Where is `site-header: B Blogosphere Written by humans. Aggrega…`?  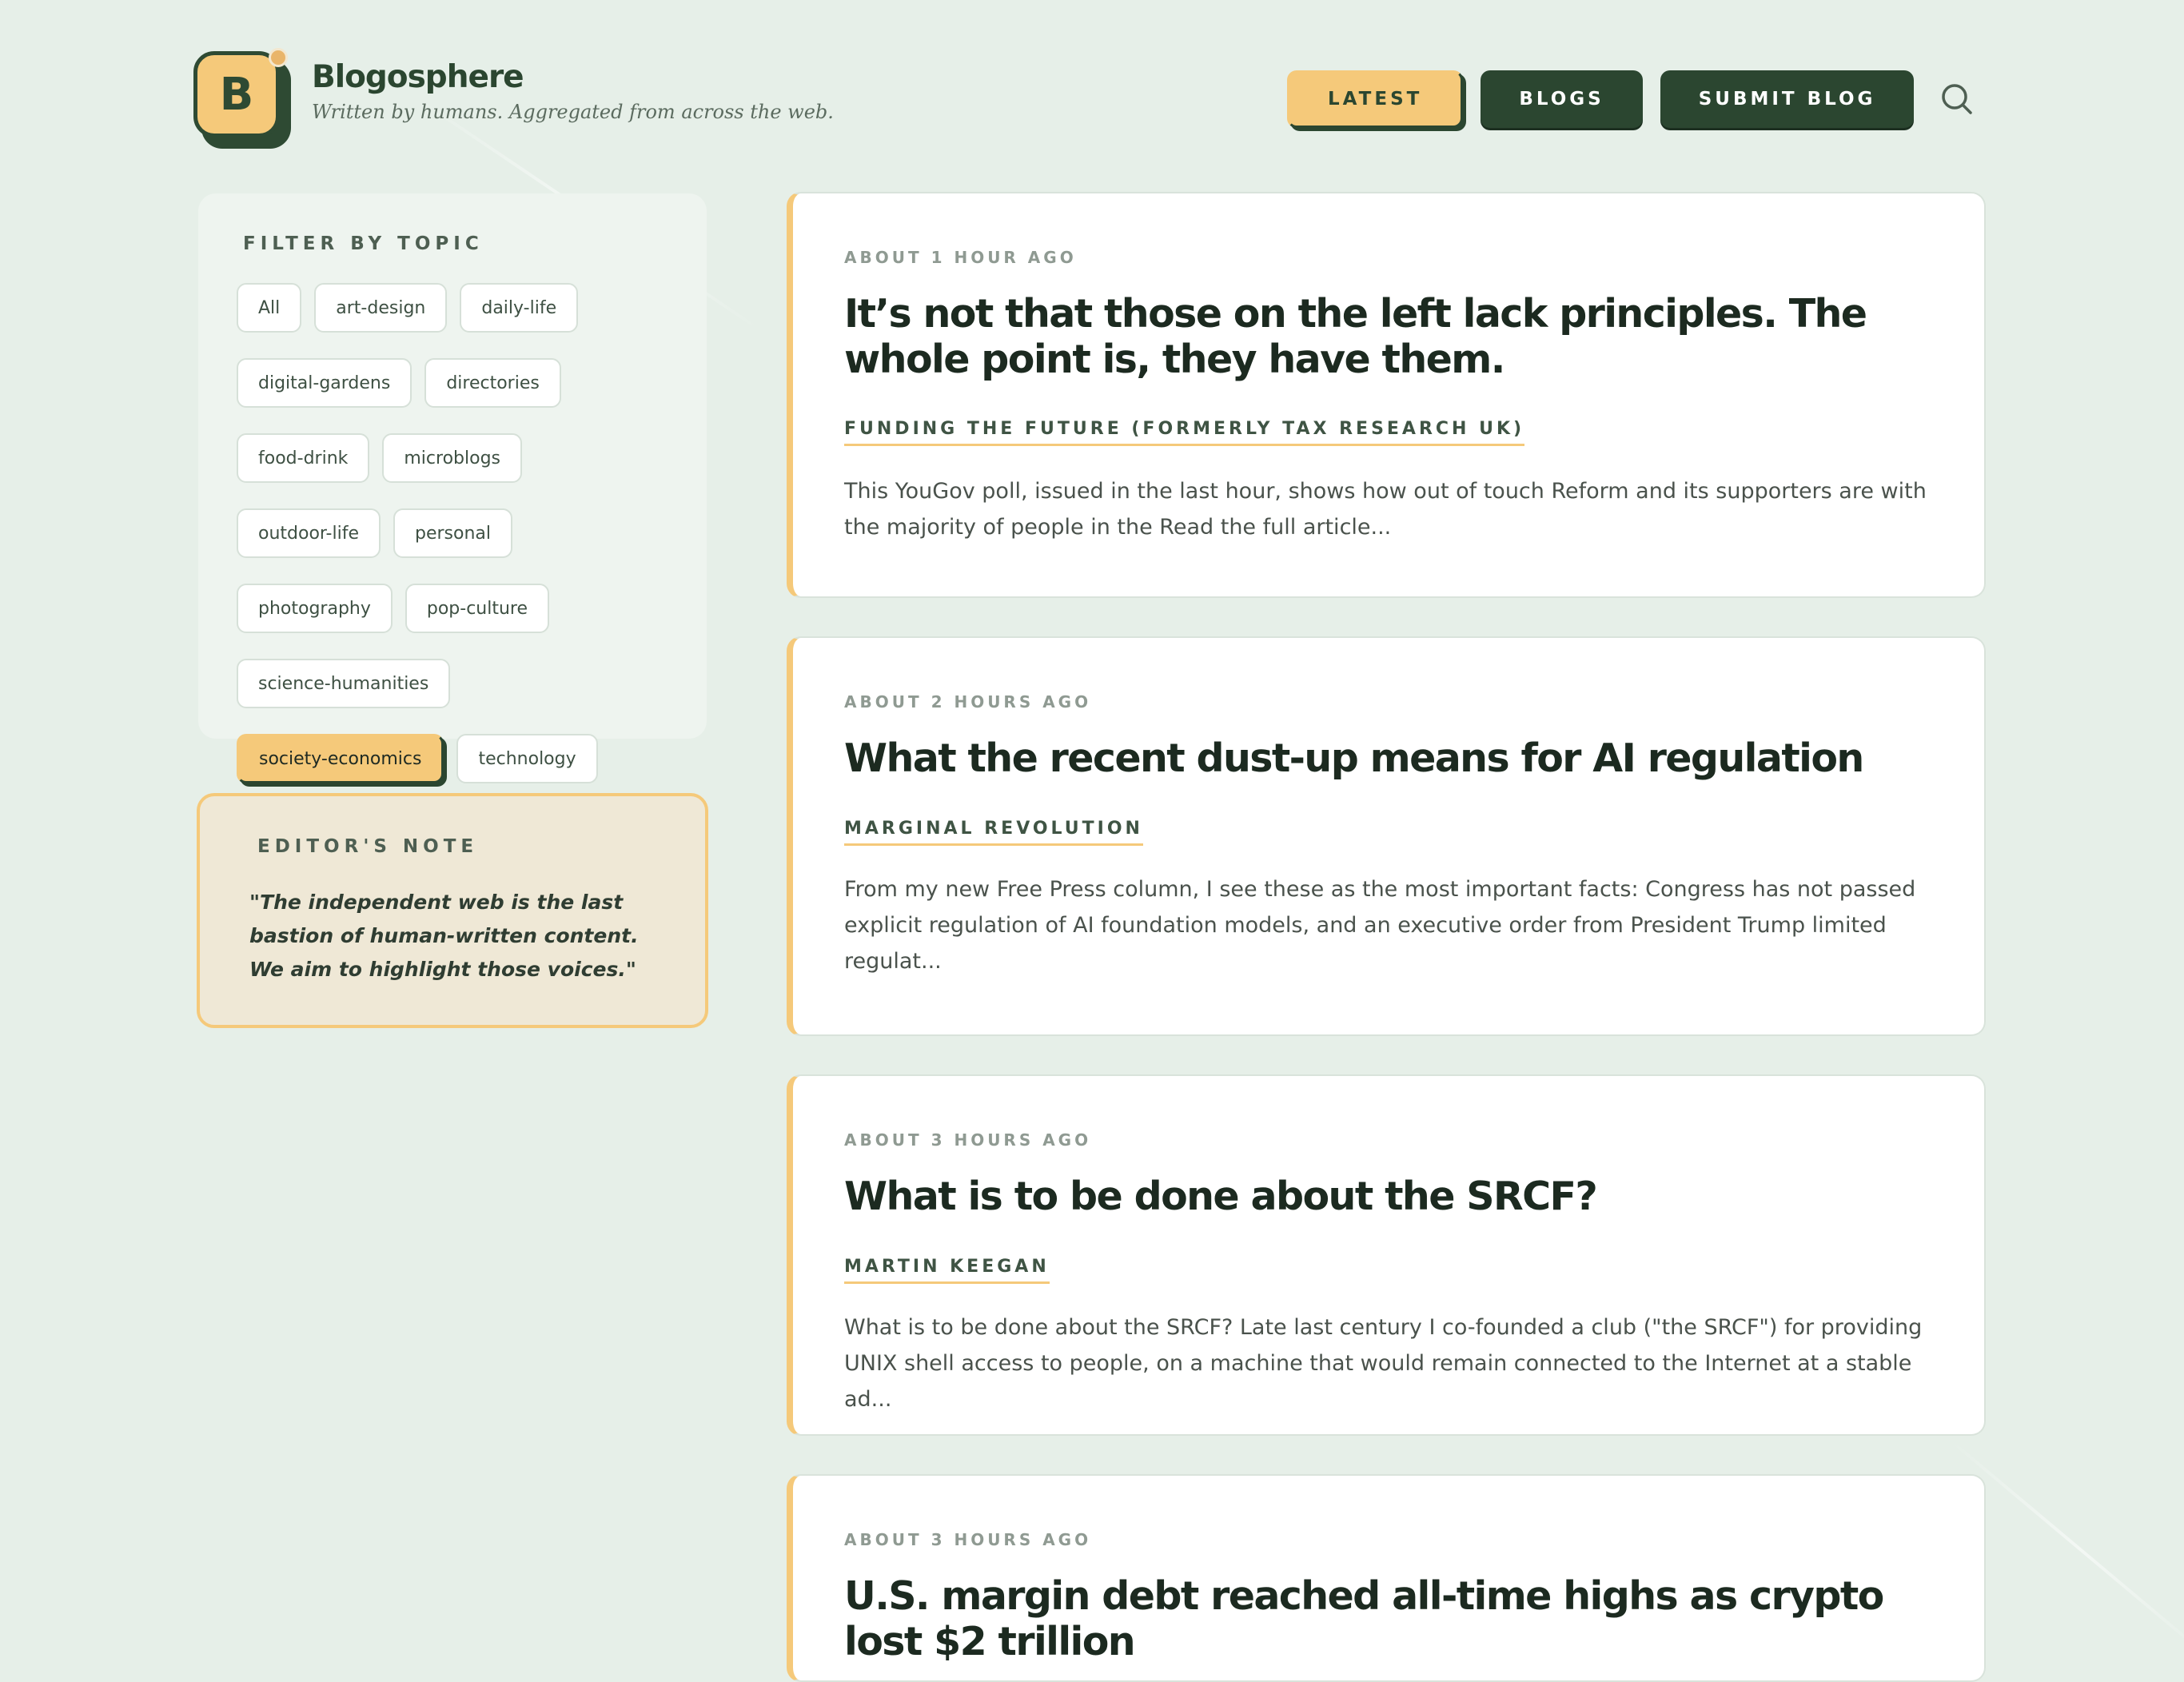 site-header: B Blogosphere Written by humans. Aggrega… is located at coordinates (1091, 101).